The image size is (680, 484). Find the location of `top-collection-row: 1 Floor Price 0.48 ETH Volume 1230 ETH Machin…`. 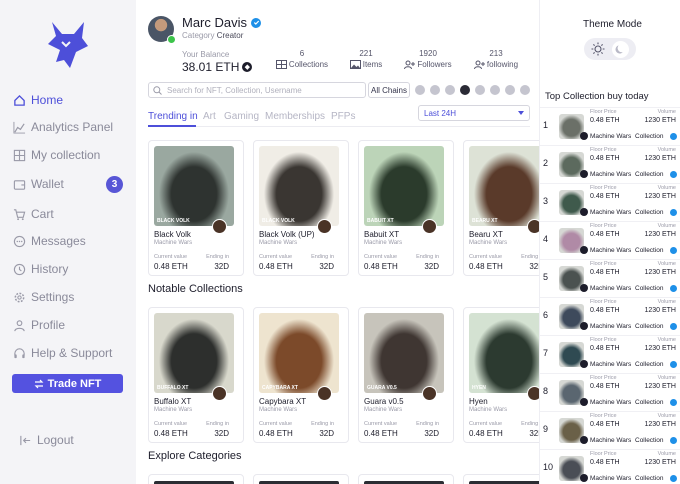

top-collection-row: 1 Floor Price 0.48 ETH Volume 1230 ETH Machin… is located at coordinates (610, 125).